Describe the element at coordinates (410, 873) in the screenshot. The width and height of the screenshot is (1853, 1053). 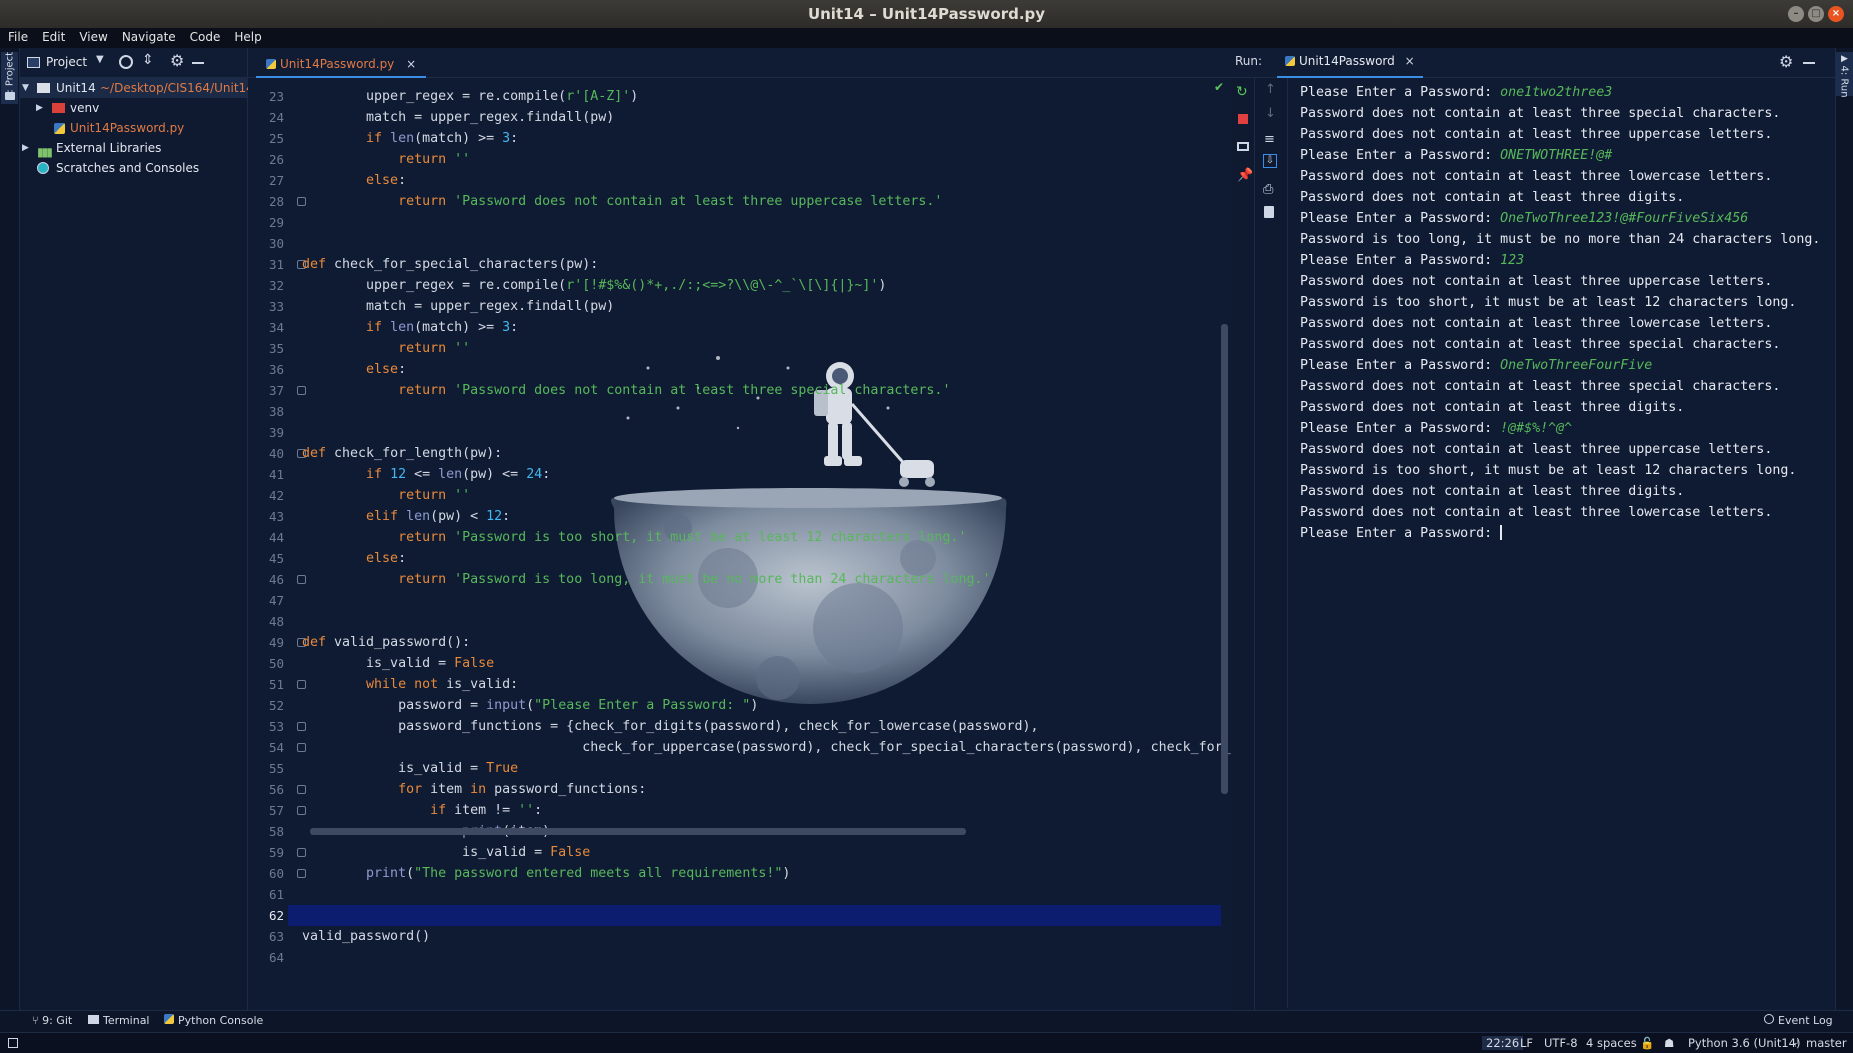
I see `code-token: (` at that location.